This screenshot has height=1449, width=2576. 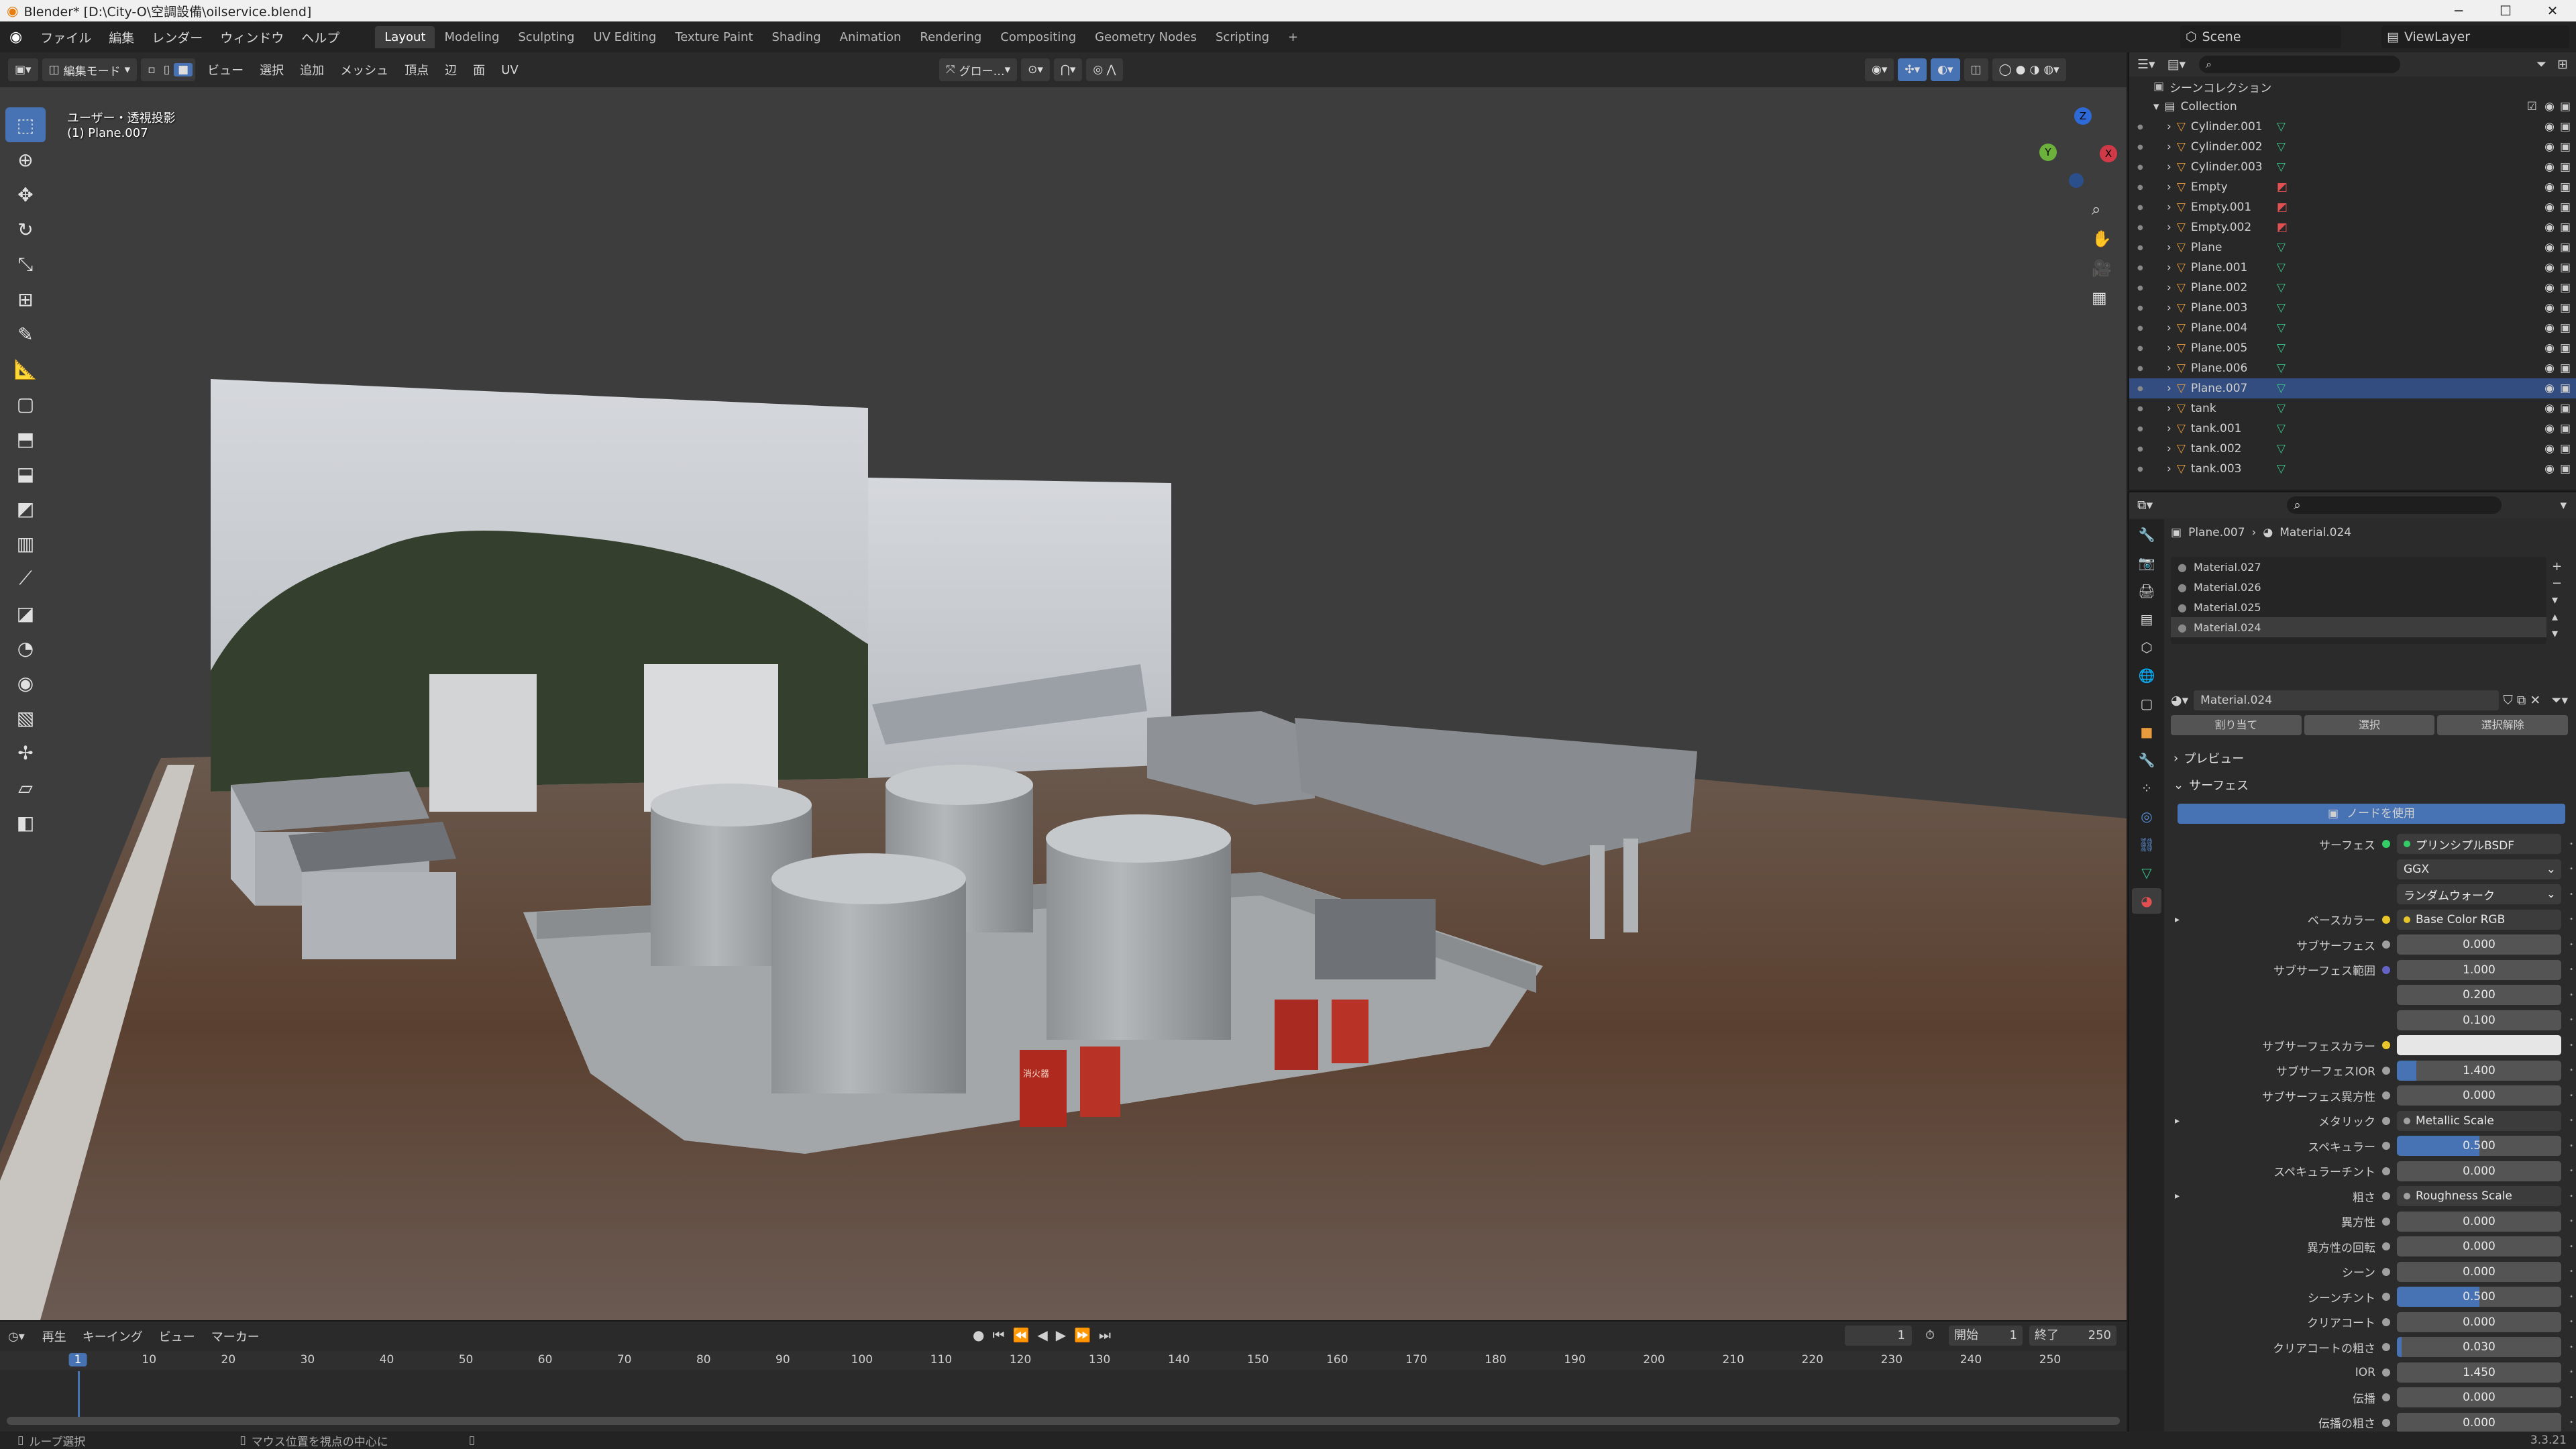 What do you see at coordinates (2146, 675) in the screenshot?
I see `world-tab-icon: 🌐` at bounding box center [2146, 675].